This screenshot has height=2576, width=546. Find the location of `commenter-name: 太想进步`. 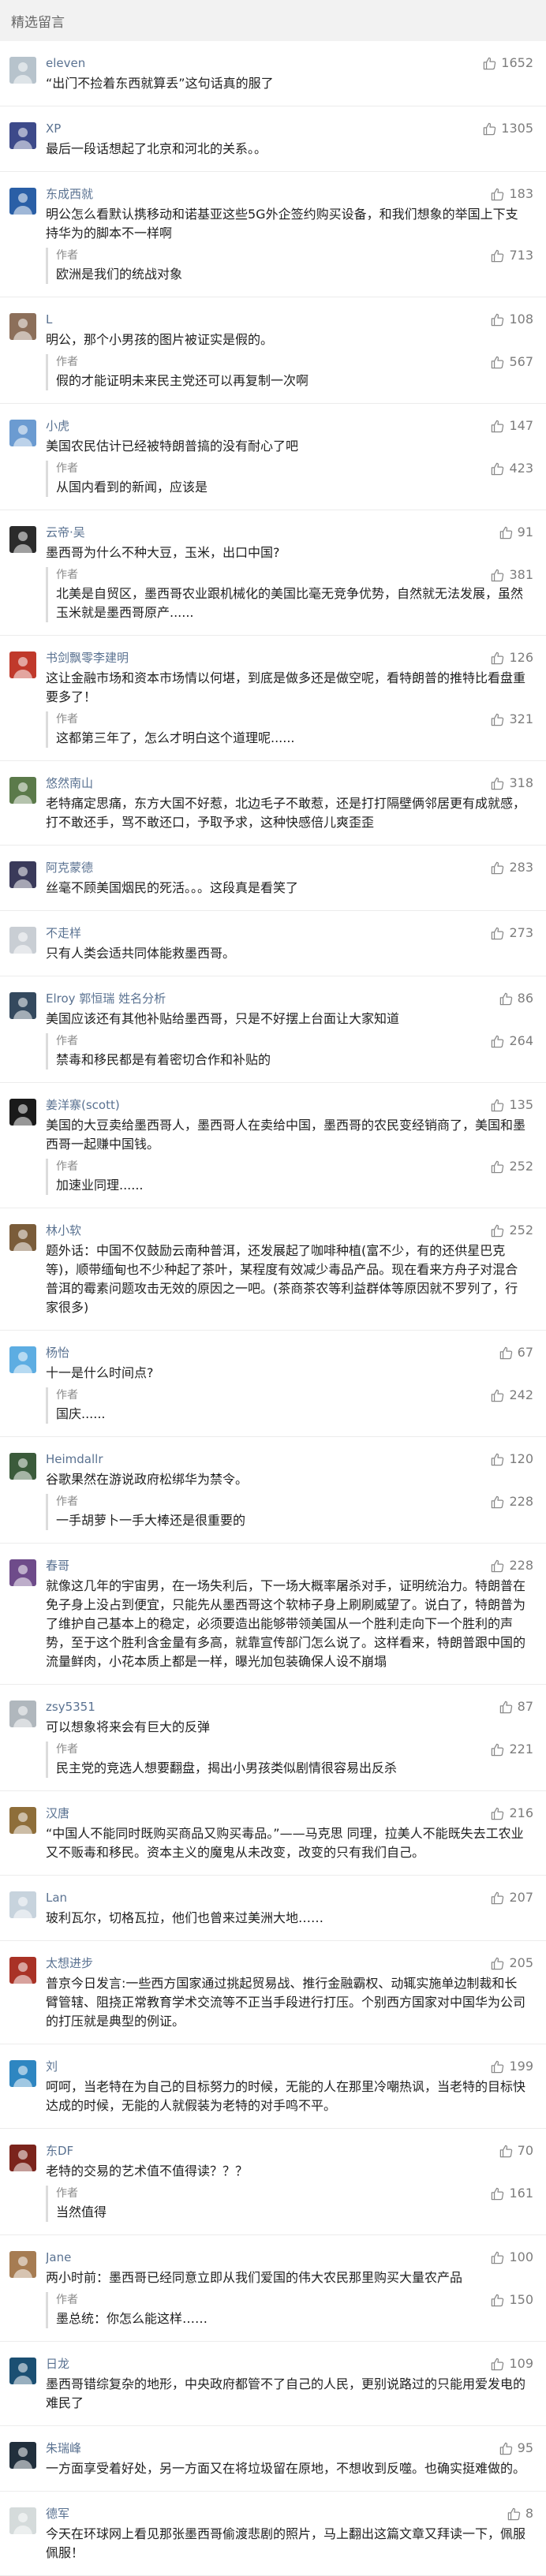

commenter-name: 太想进步 is located at coordinates (289, 1963).